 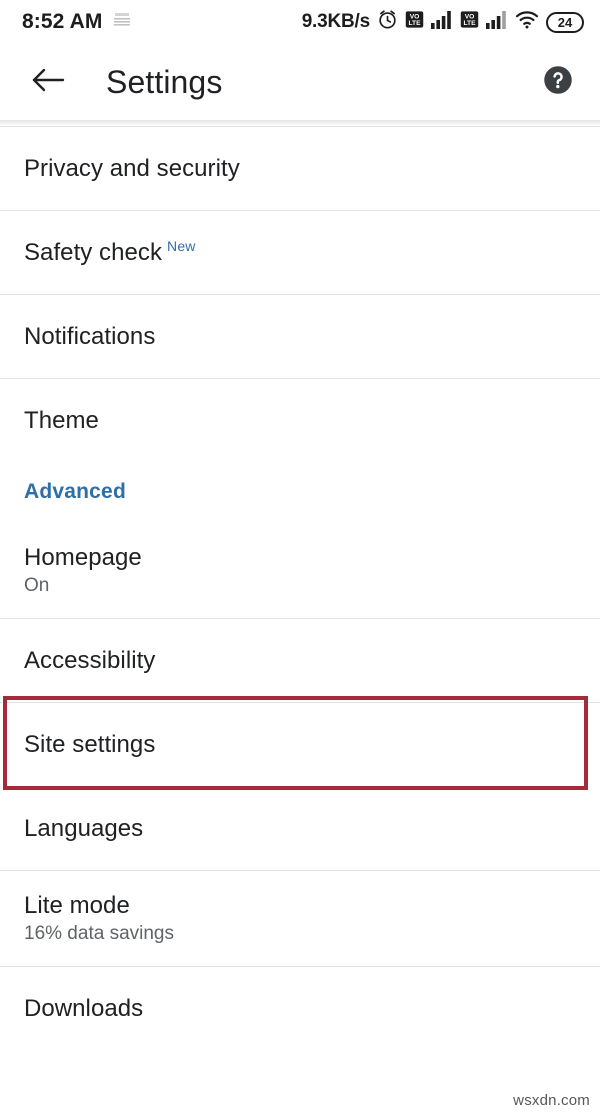 I want to click on settings-item-subtitle: 16% data savings, so click(x=99, y=934).